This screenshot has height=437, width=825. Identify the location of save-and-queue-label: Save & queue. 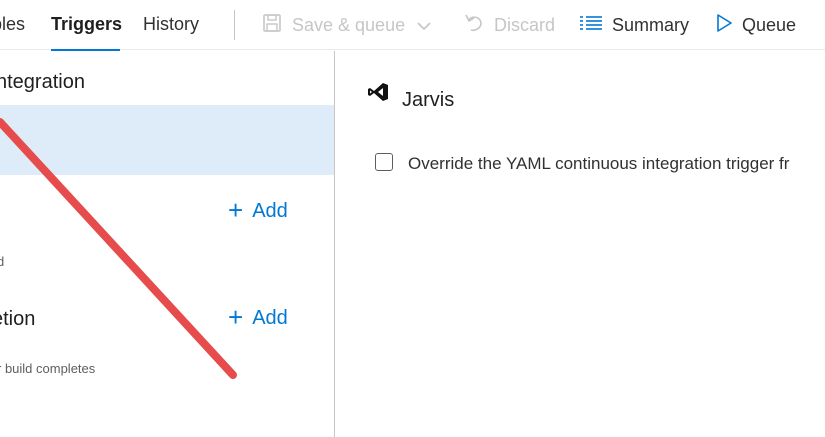
(349, 24).